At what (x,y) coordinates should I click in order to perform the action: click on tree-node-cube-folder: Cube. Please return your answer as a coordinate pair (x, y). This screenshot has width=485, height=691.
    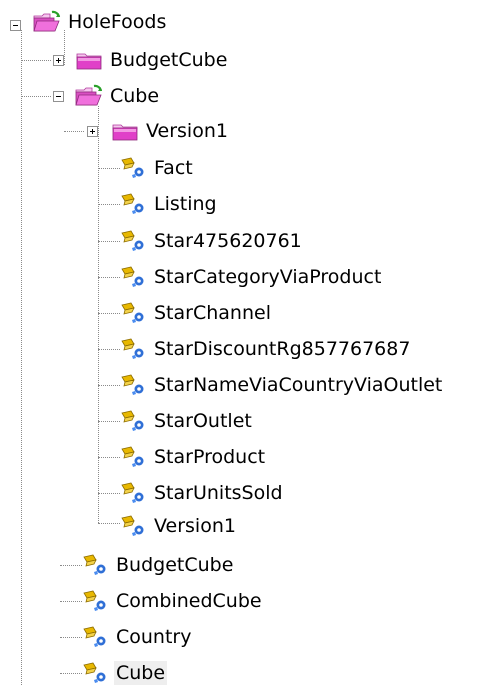
    Looking at the image, I should click on (117, 96).